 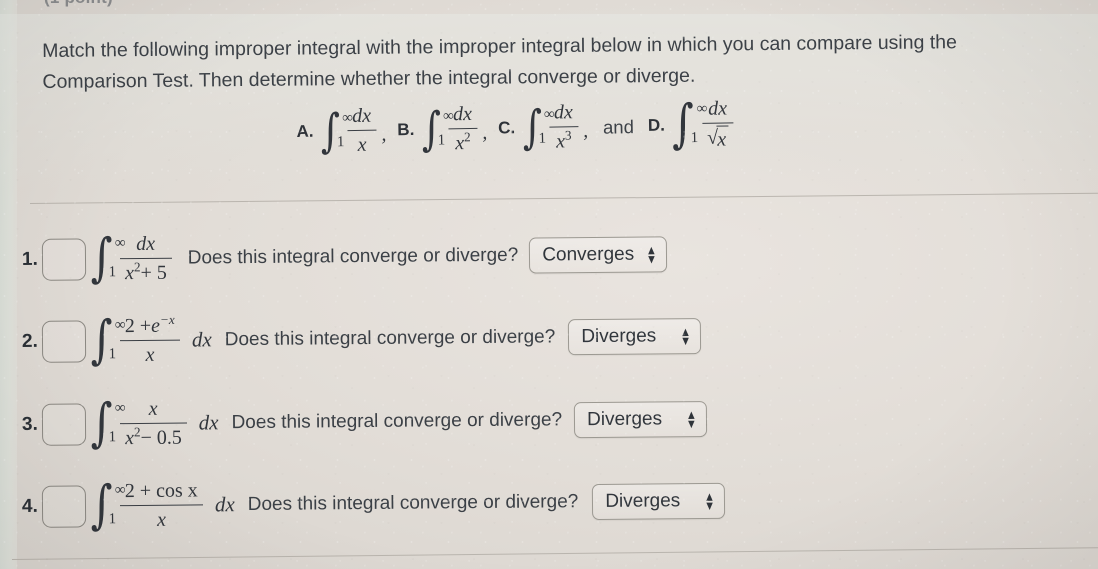 I want to click on question-3-number: 3., so click(x=29, y=424).